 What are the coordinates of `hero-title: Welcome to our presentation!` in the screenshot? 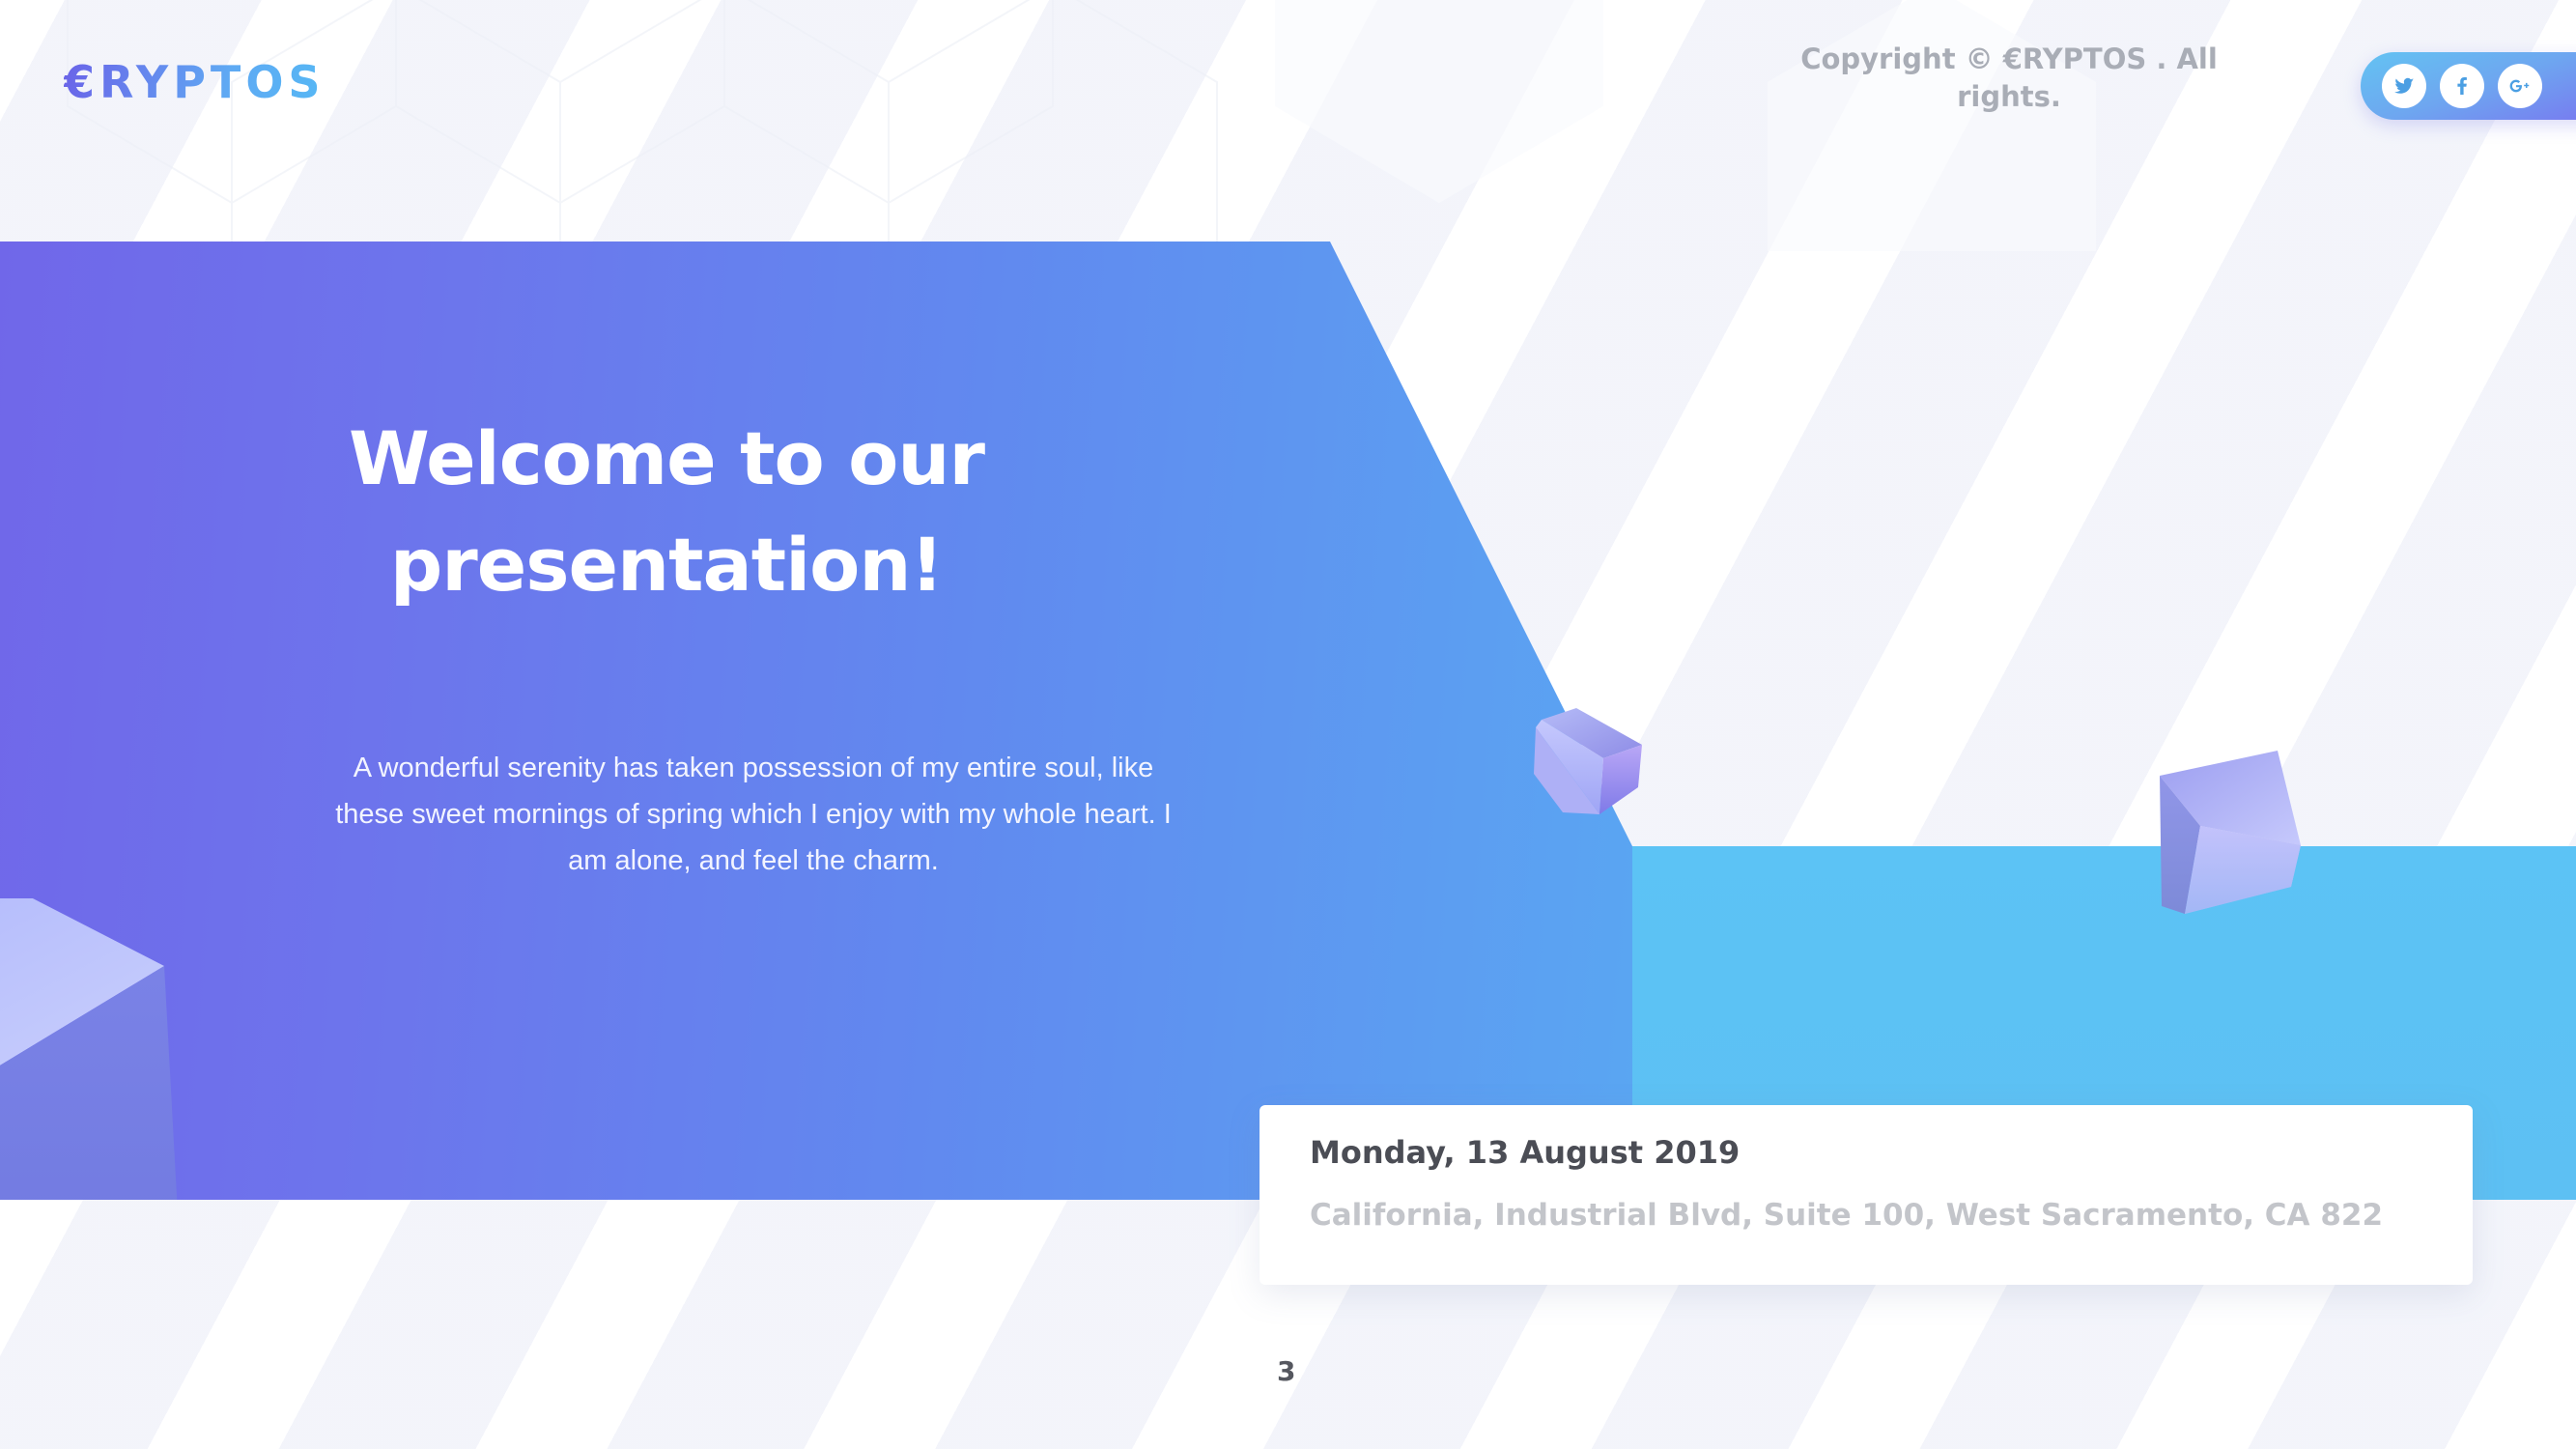 It's located at (667, 512).